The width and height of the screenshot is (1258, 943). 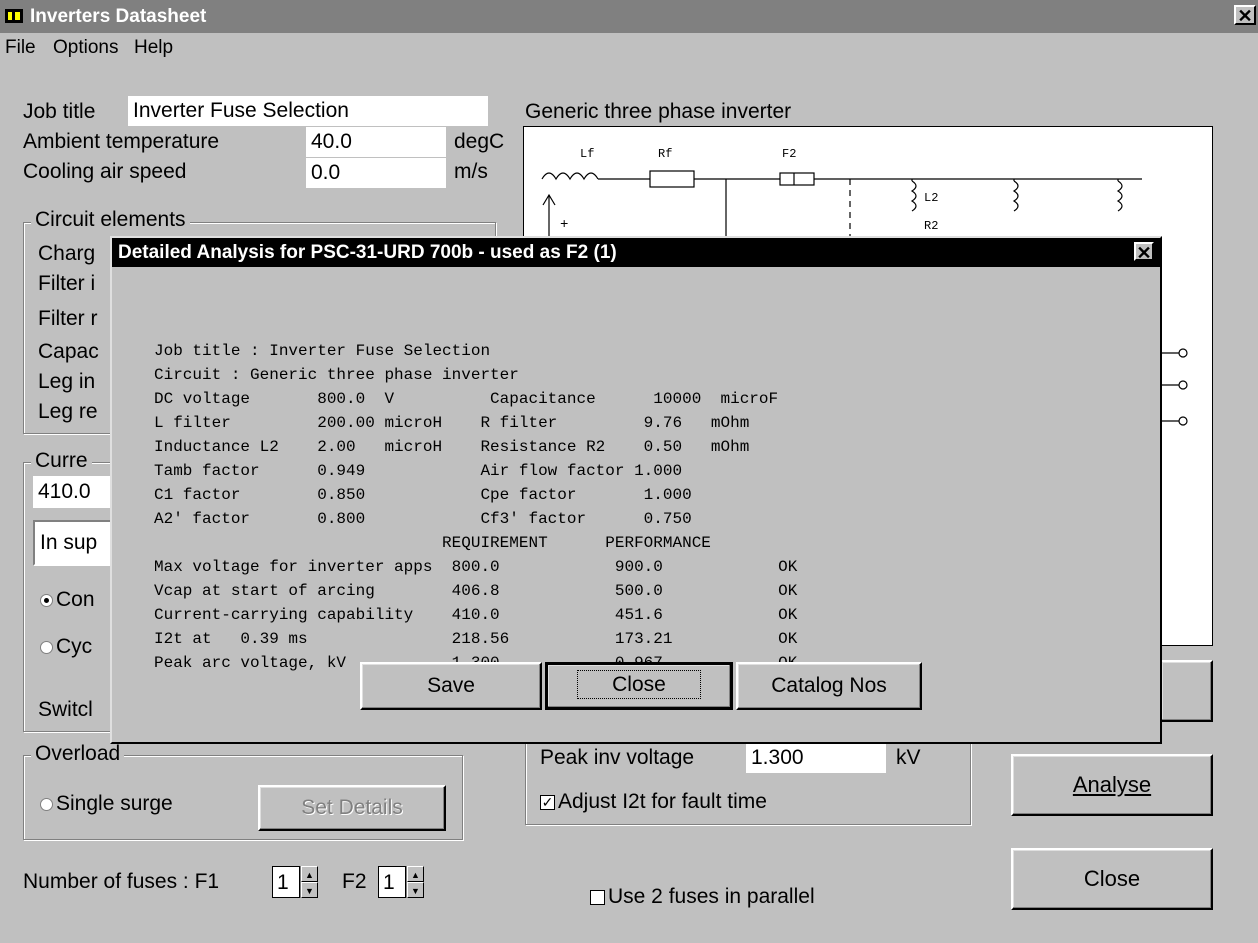 What do you see at coordinates (85, 48) in the screenshot?
I see `menu-options: Options` at bounding box center [85, 48].